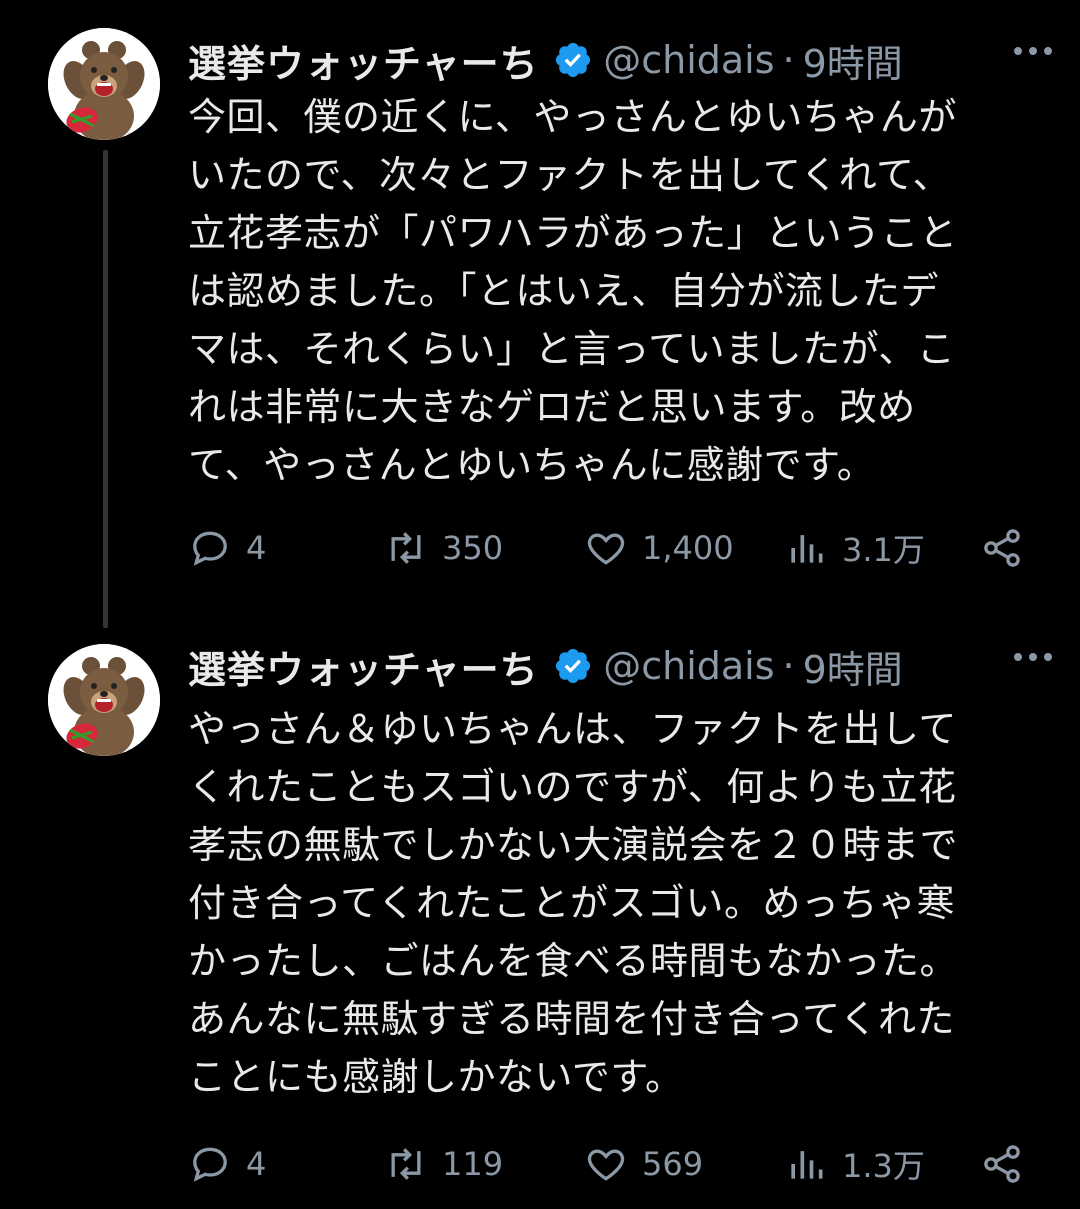  Describe the element at coordinates (473, 548) in the screenshot. I see `retweet-count: 350` at that location.